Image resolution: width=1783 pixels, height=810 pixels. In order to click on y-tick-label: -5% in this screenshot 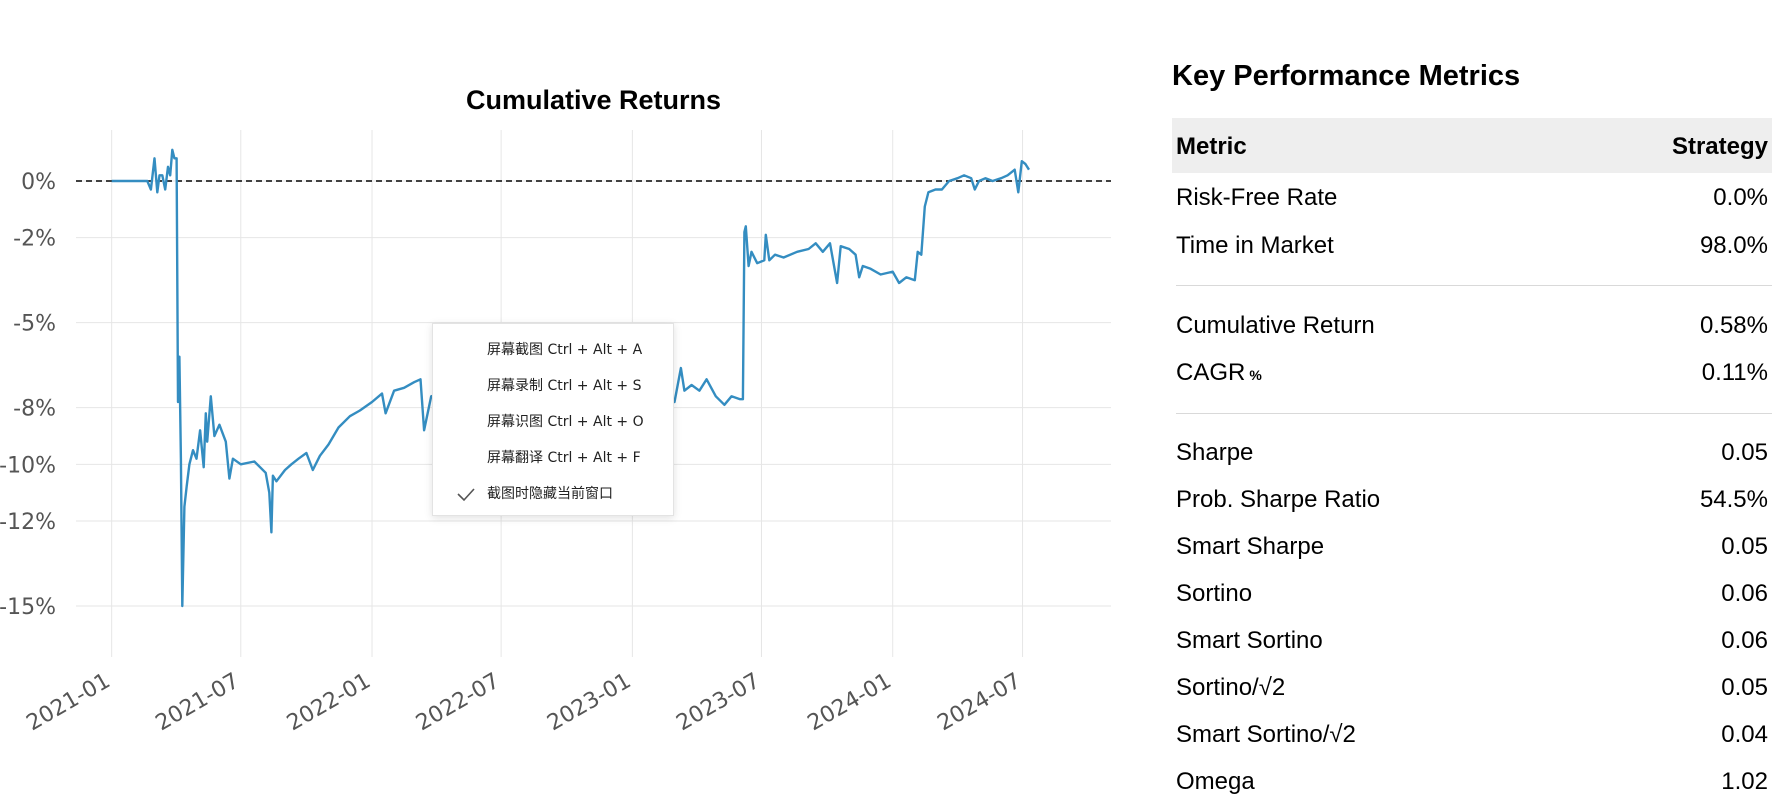, I will do `click(34, 324)`.